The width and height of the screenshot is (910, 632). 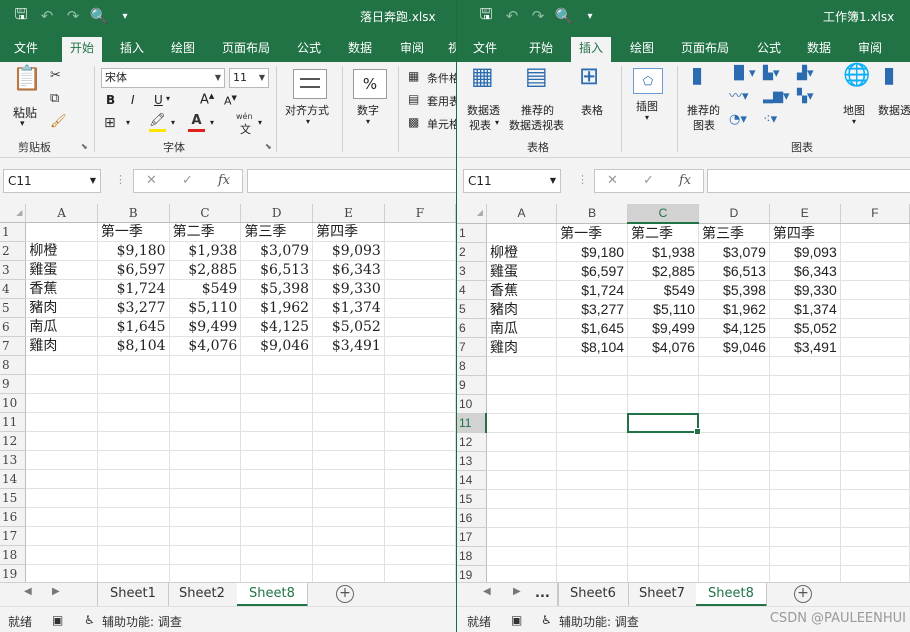 I want to click on cell-c6: $9,499, so click(x=205, y=327).